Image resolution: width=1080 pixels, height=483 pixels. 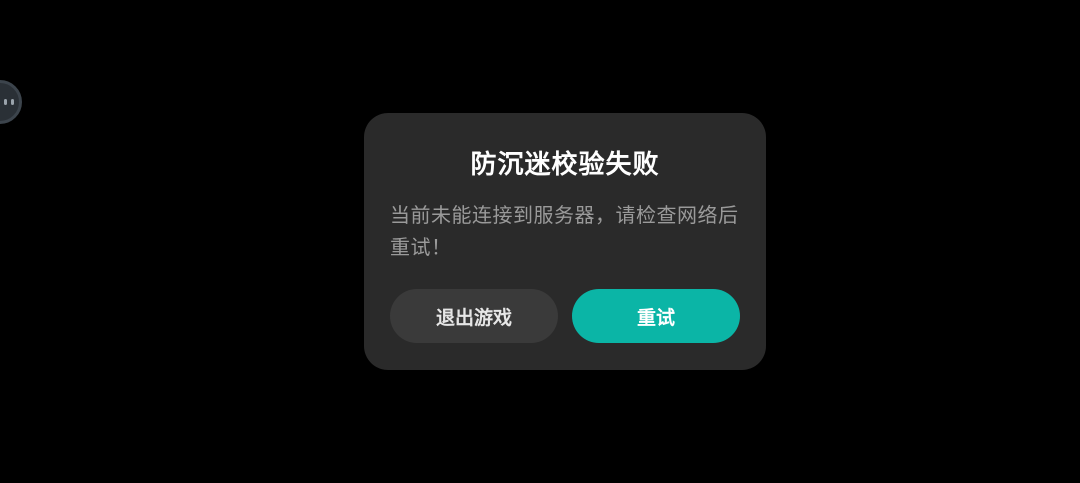 I want to click on retry-button: 重试, so click(x=656, y=316).